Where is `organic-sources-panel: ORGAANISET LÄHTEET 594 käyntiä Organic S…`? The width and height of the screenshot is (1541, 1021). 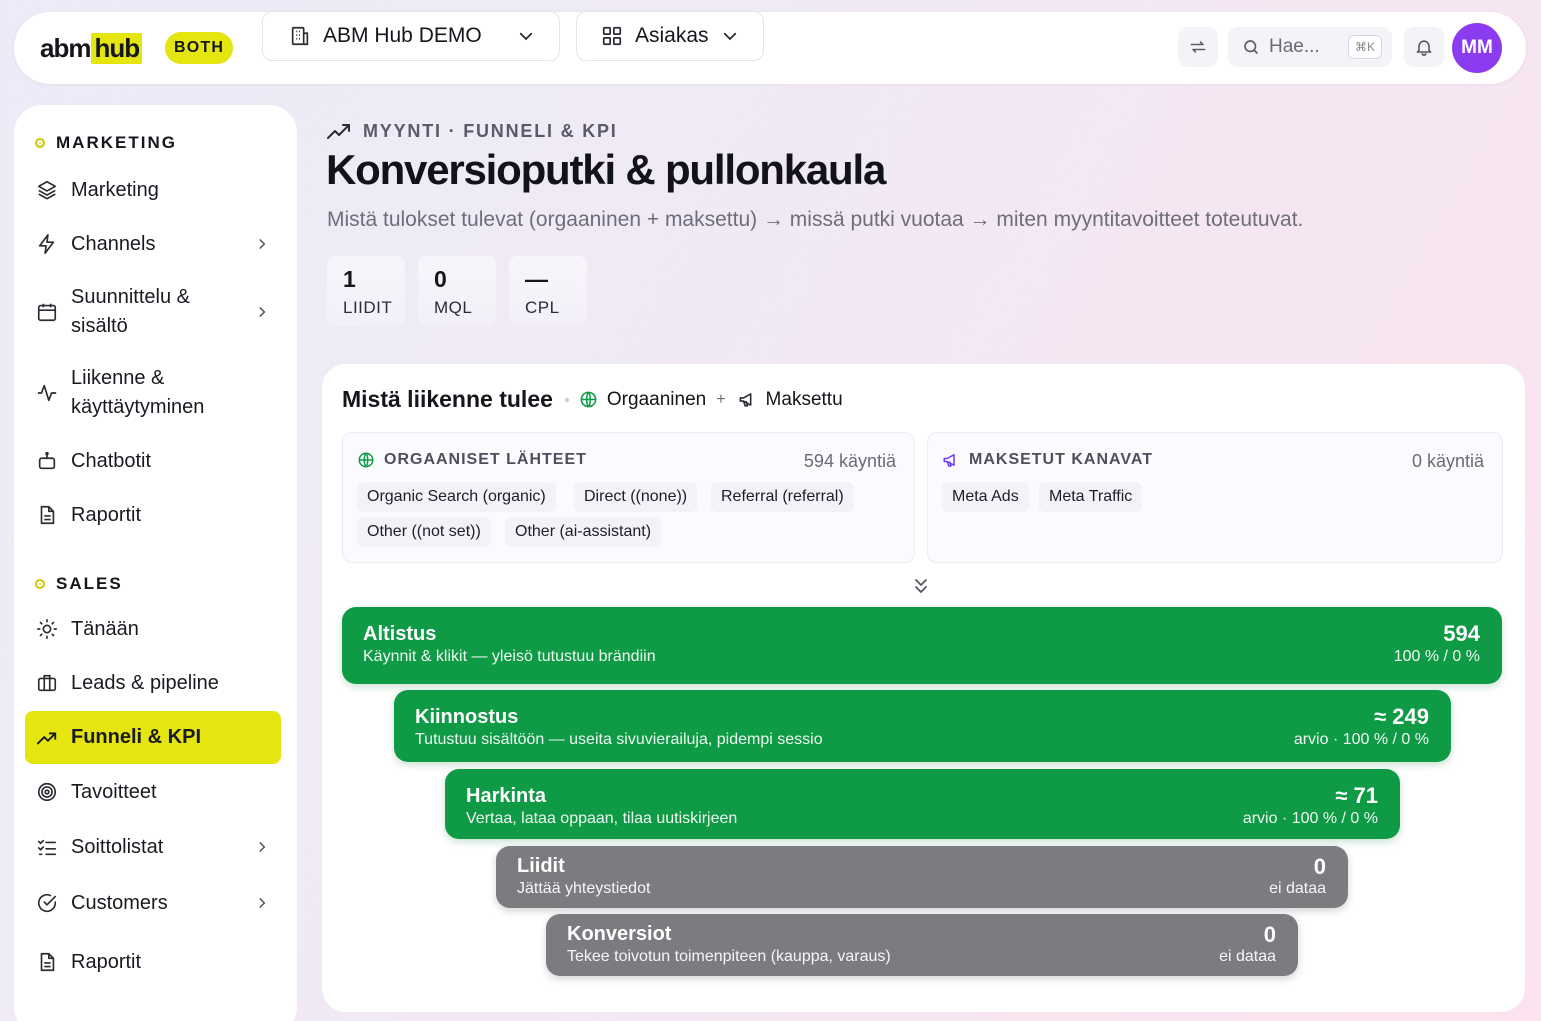 organic-sources-panel: ORGAANISET LÄHTEET 594 käyntiä Organic S… is located at coordinates (628, 497).